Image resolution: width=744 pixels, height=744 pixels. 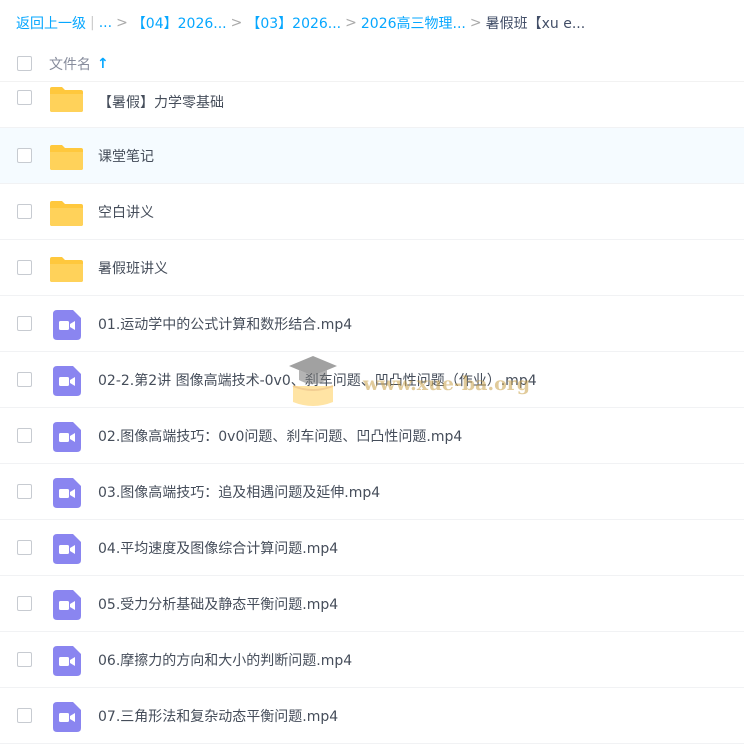 I want to click on file-row: 01.运动学中的公式计算和数形结合.mp4, so click(x=372, y=324).